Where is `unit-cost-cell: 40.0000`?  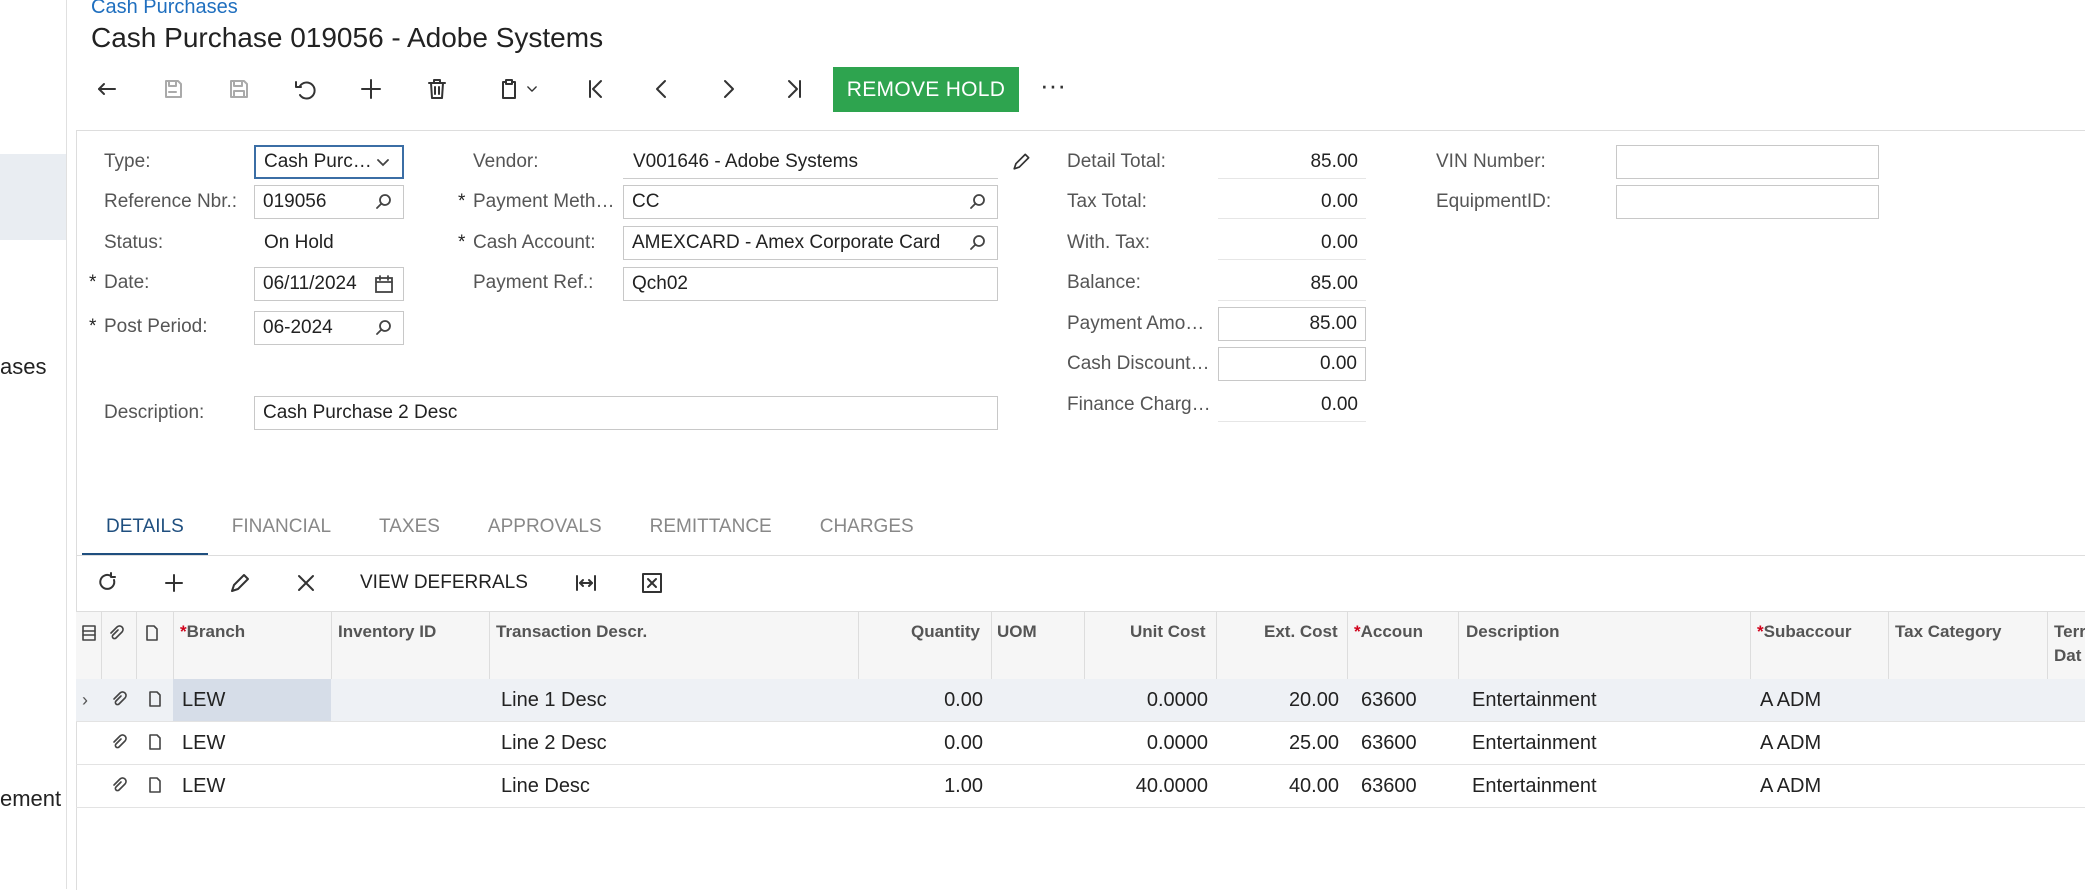 unit-cost-cell: 40.0000 is located at coordinates (1146, 786).